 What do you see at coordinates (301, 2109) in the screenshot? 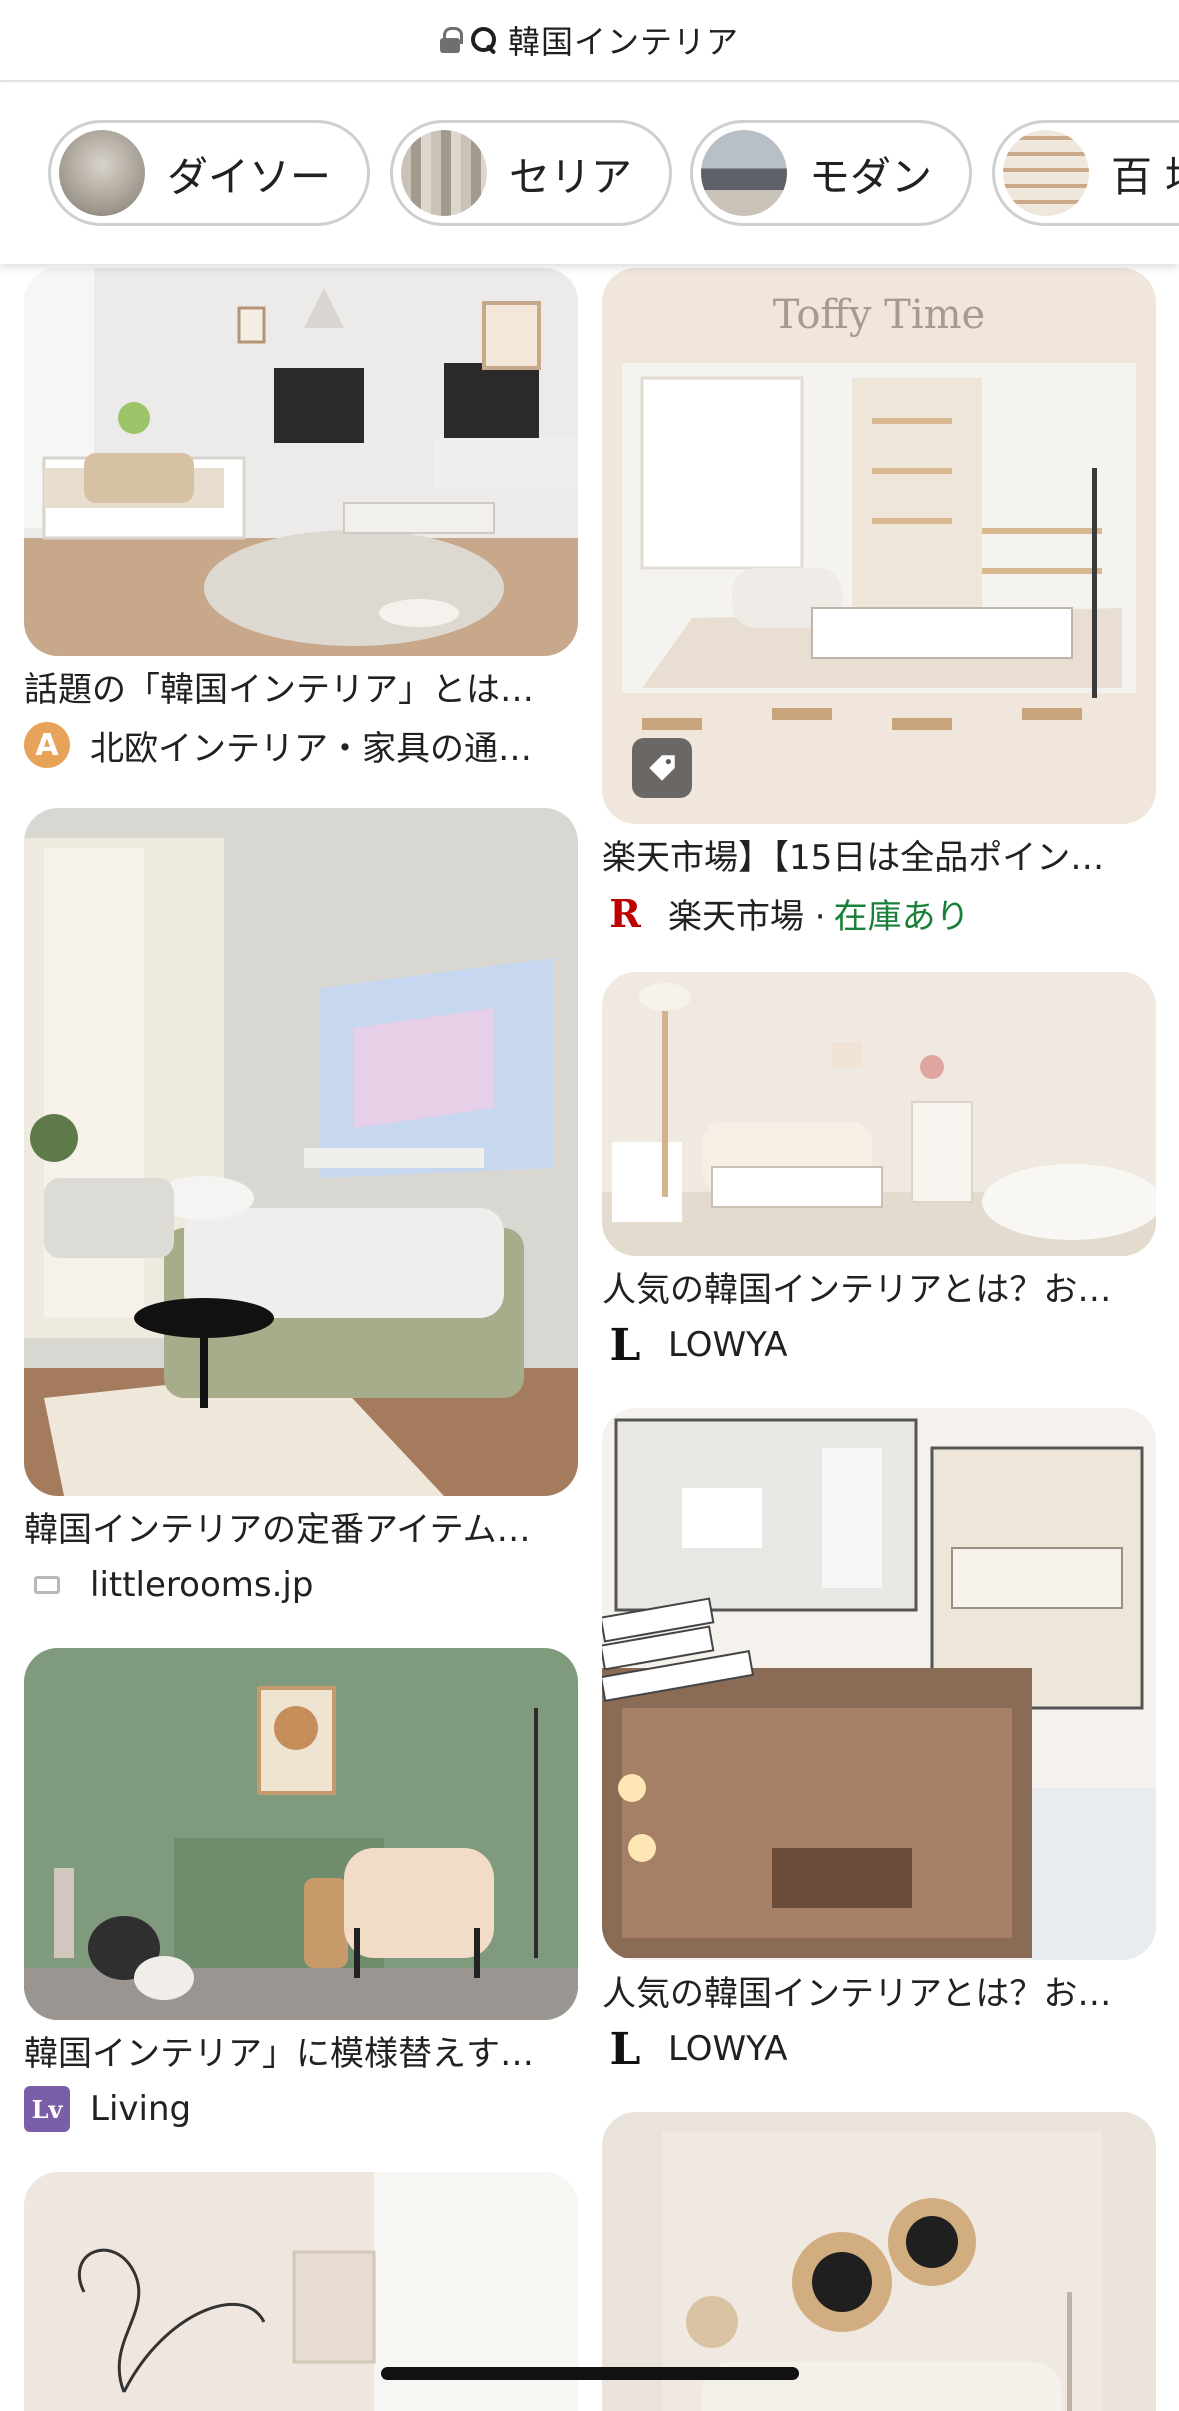
I see `result-source: Lv Living` at bounding box center [301, 2109].